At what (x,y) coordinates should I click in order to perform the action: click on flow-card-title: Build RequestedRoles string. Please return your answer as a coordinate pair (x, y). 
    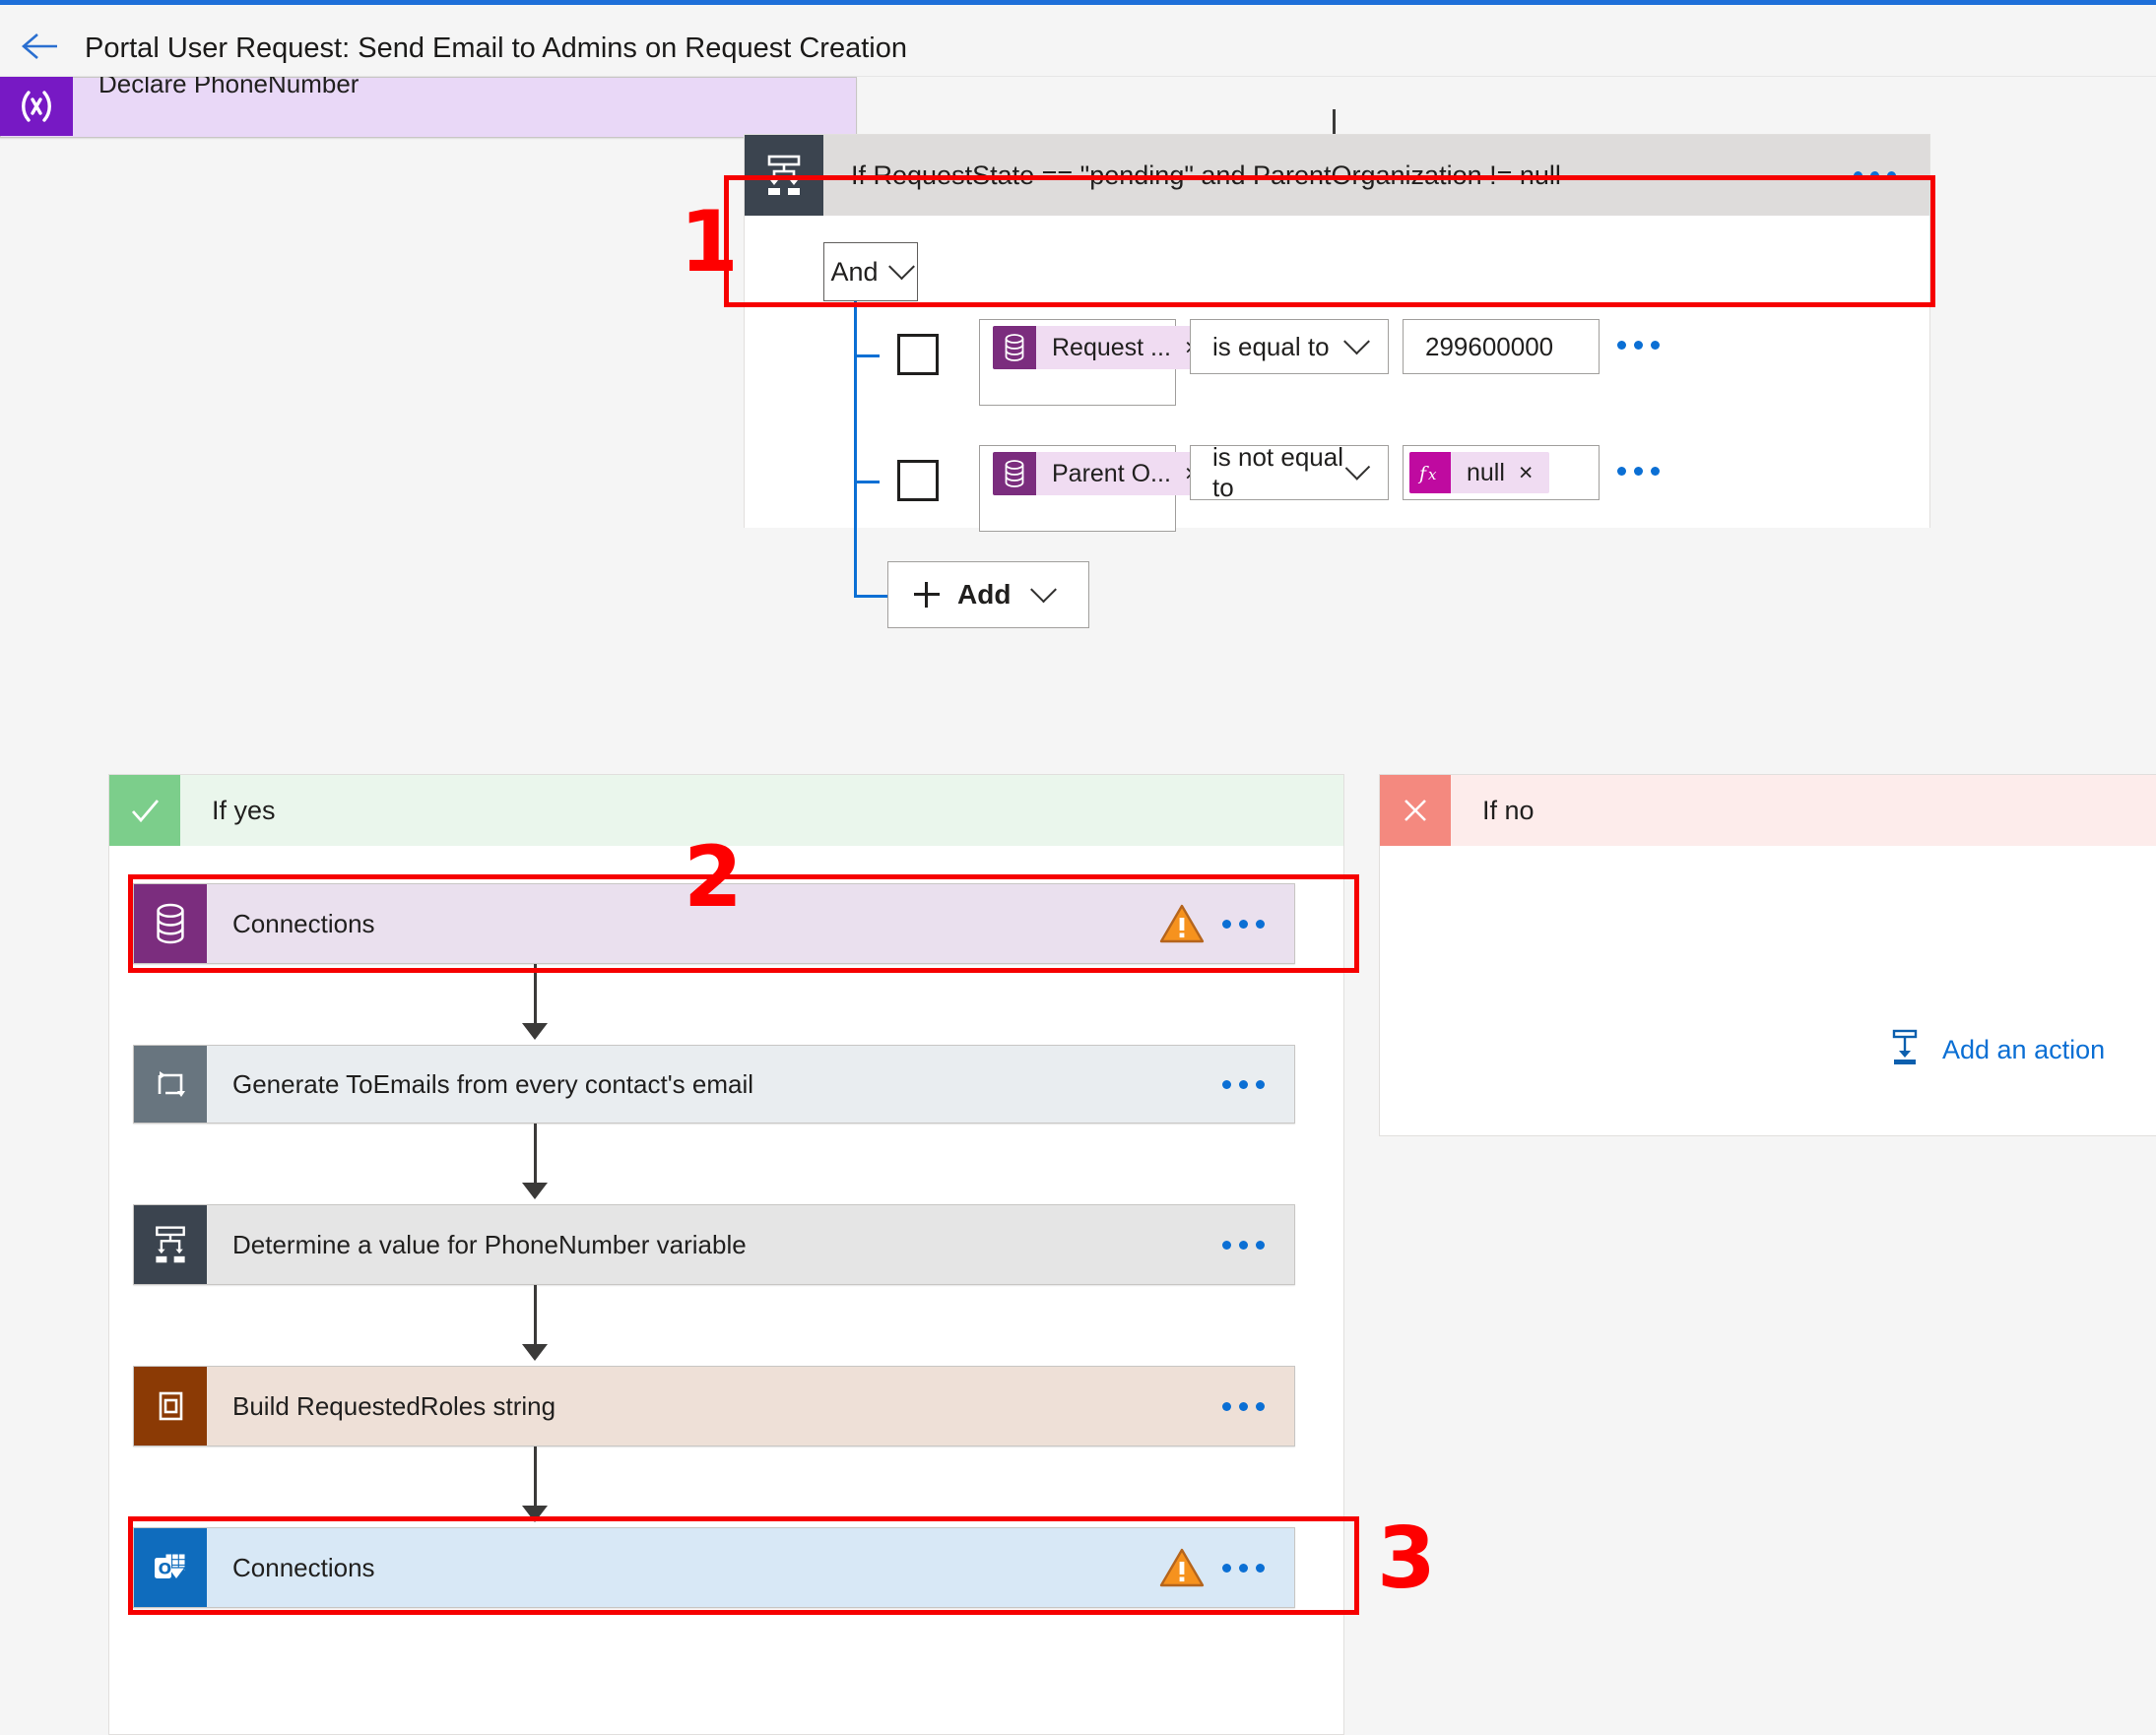
    Looking at the image, I should click on (394, 1405).